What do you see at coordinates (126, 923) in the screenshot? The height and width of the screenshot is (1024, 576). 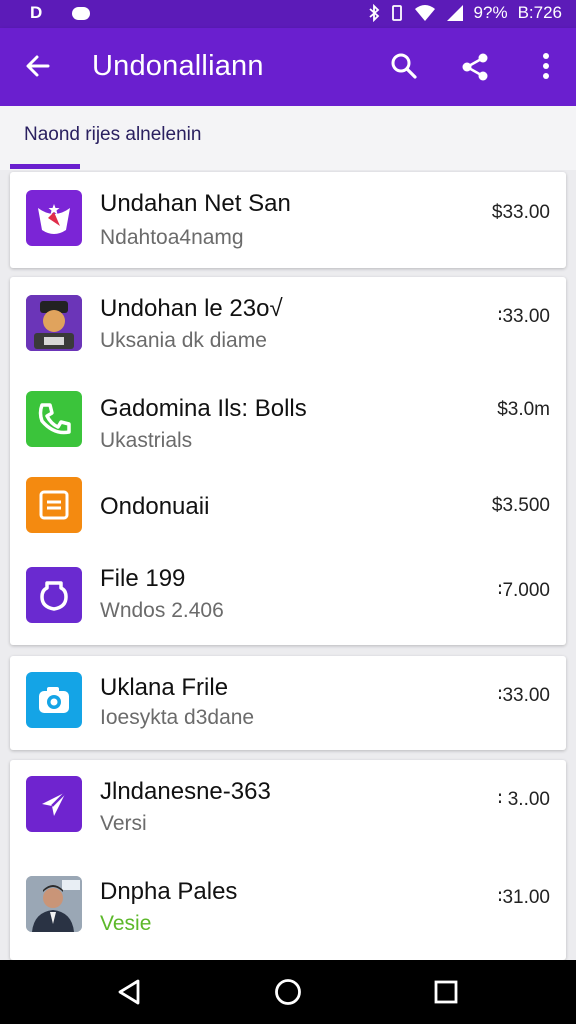 I see `item-subtitle: Vesie` at bounding box center [126, 923].